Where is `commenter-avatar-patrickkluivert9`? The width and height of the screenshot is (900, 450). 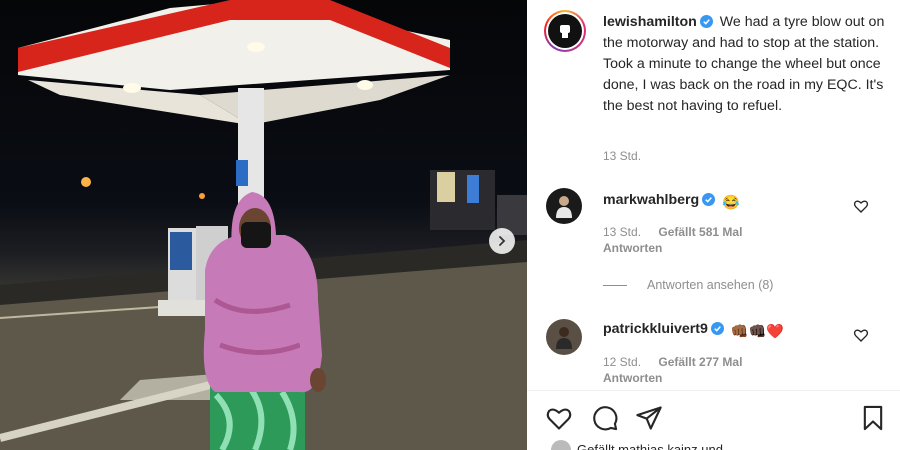 commenter-avatar-patrickkluivert9 is located at coordinates (564, 337).